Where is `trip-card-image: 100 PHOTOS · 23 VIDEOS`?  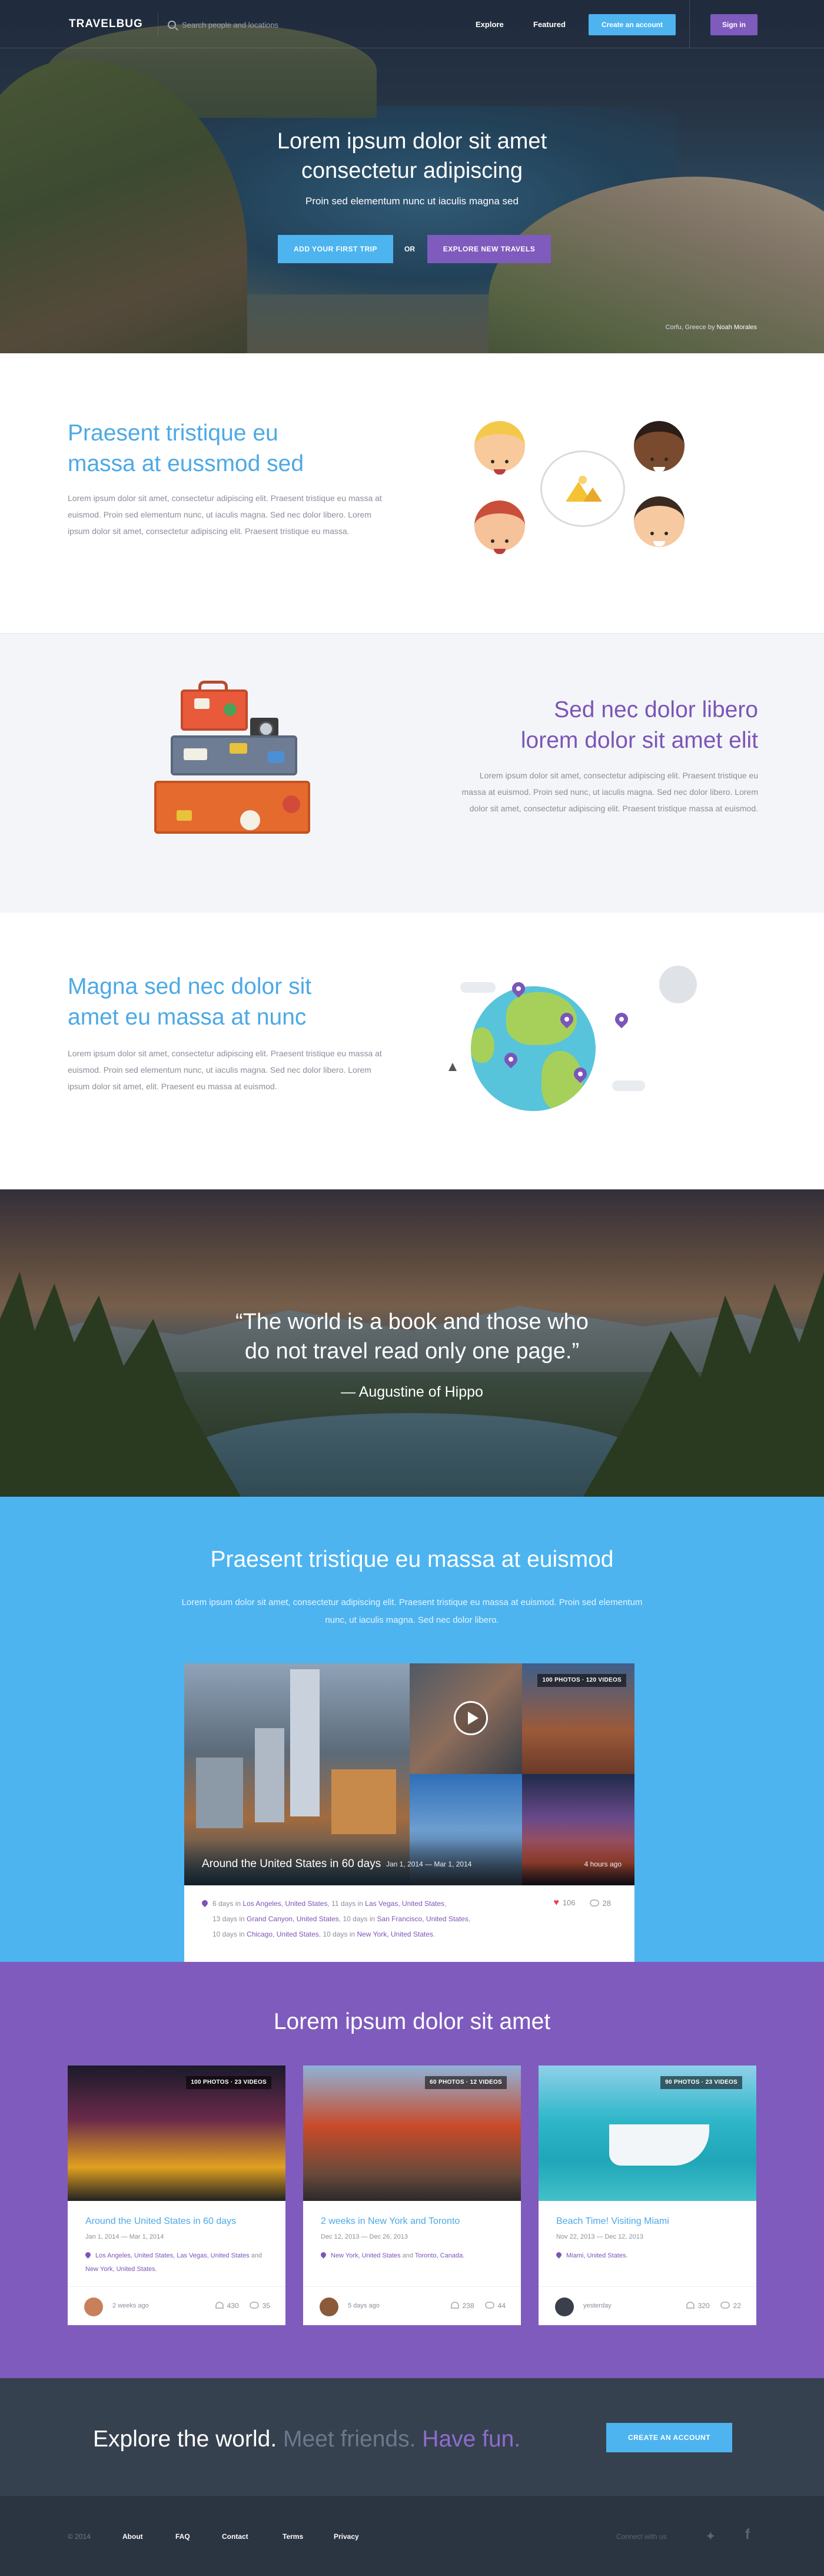
trip-card-image: 100 PHOTOS · 23 VIDEOS is located at coordinates (176, 2133).